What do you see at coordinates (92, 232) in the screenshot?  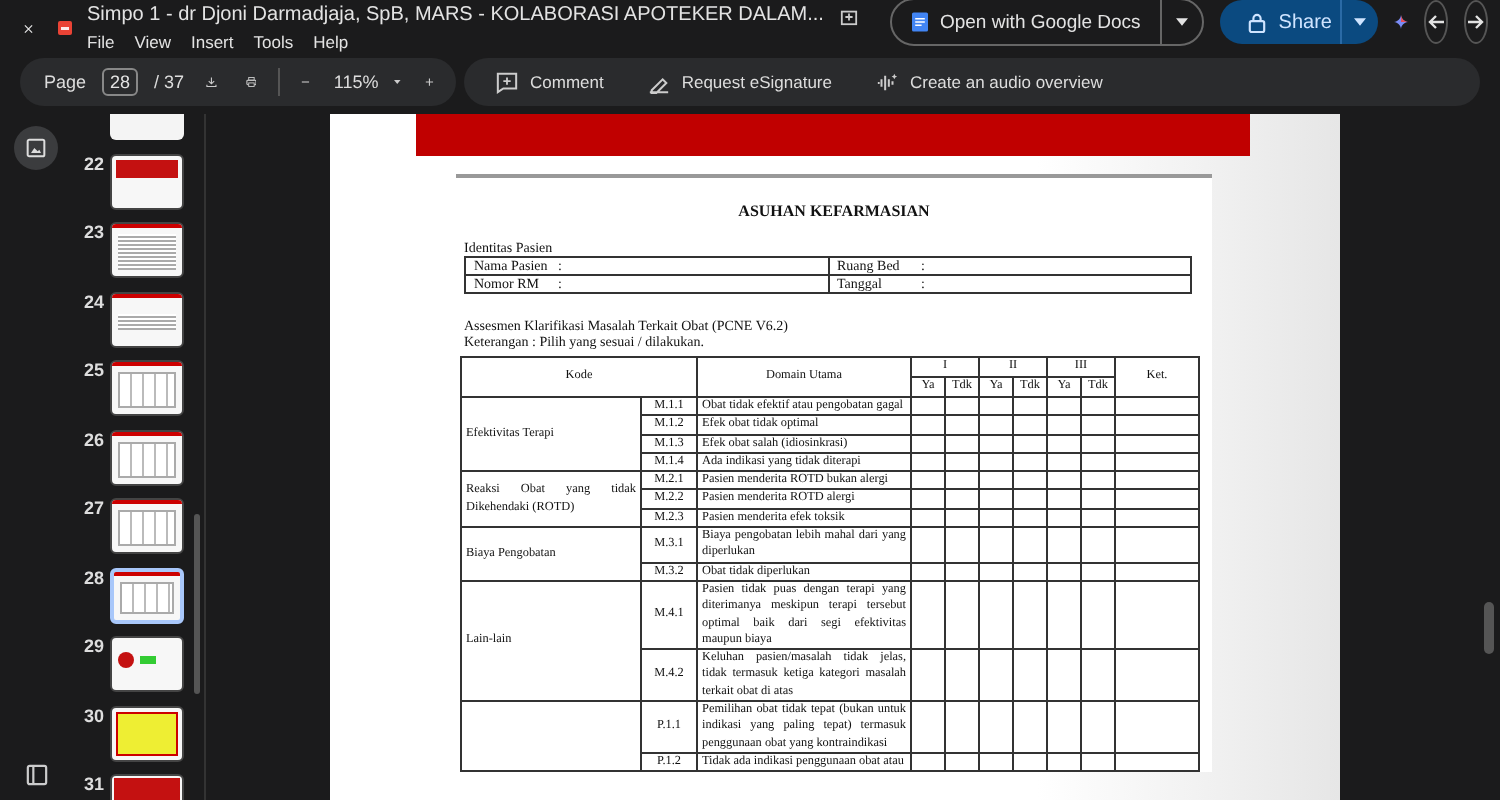 I see `page-number: 23` at bounding box center [92, 232].